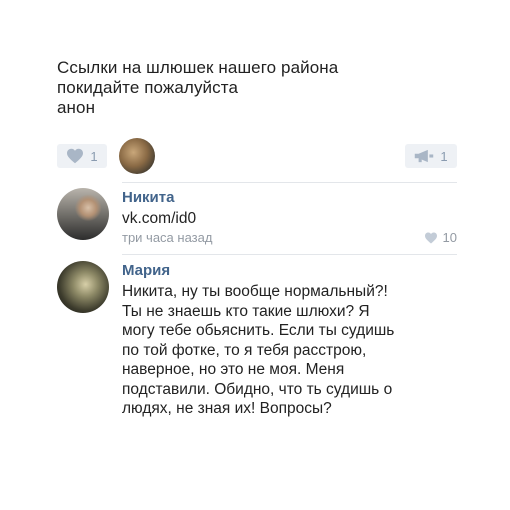 The width and height of the screenshot is (510, 510). I want to click on comment-like-button: 10, so click(440, 237).